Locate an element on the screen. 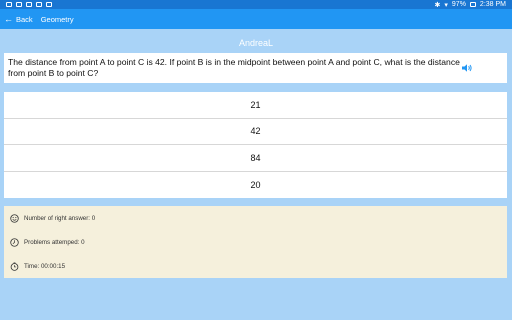 The width and height of the screenshot is (512, 320). stat-right-answers: Number of right answer: 0 is located at coordinates (255, 218).